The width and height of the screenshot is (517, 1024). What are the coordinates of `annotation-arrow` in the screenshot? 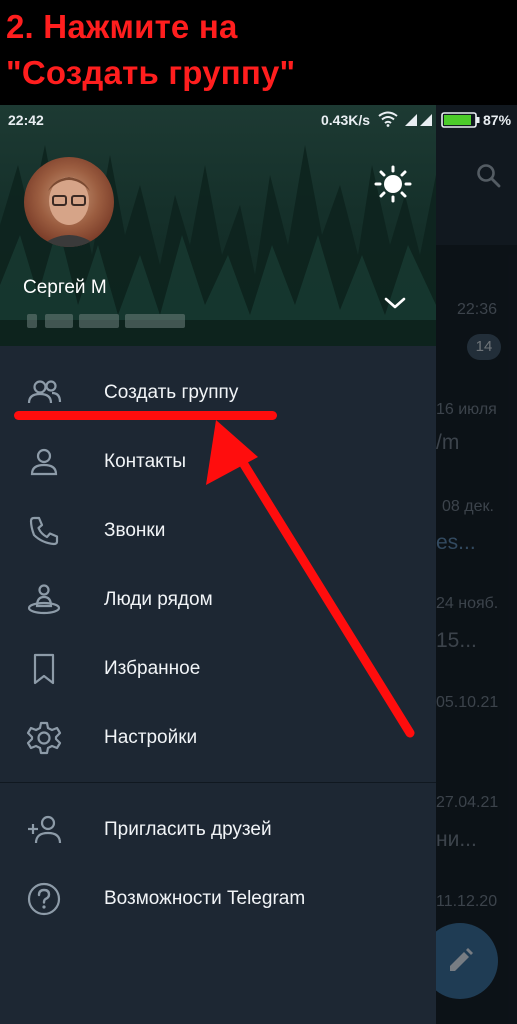 It's located at (310, 579).